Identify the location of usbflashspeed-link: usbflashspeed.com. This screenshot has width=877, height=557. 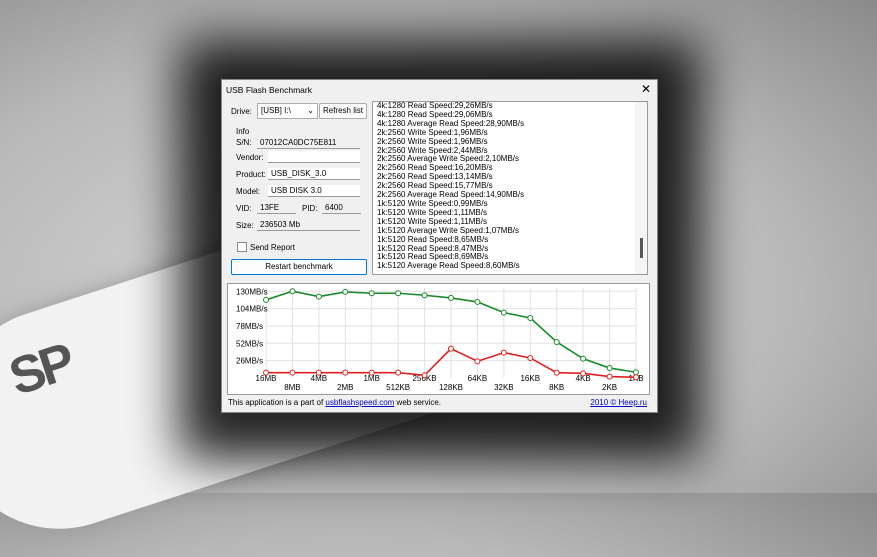
(359, 402).